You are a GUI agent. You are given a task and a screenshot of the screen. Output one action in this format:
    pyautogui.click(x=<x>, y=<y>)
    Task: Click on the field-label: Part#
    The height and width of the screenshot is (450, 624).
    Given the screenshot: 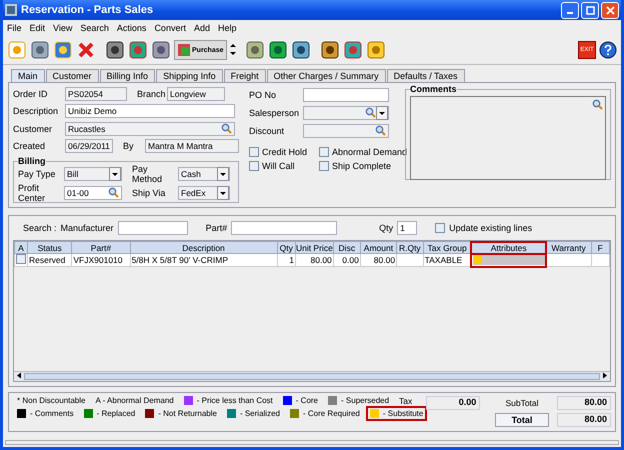 What is the action you would take?
    pyautogui.click(x=217, y=228)
    